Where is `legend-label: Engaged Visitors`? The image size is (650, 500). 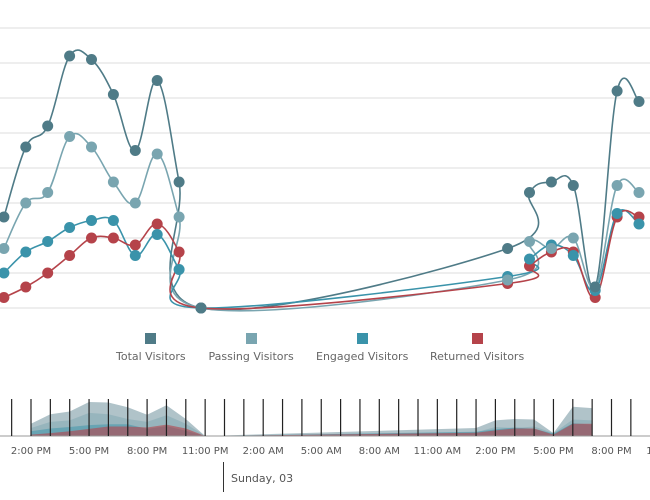
legend-label: Engaged Visitors is located at coordinates (362, 356).